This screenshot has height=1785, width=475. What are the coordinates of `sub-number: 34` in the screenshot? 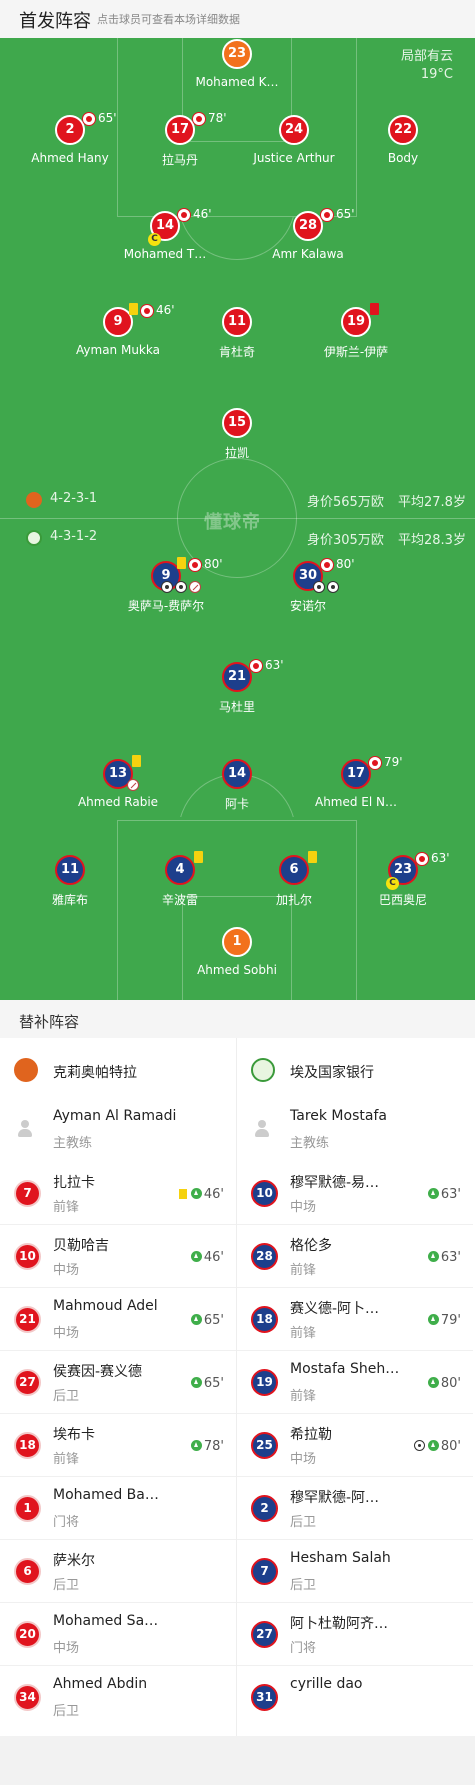 It's located at (27, 1697).